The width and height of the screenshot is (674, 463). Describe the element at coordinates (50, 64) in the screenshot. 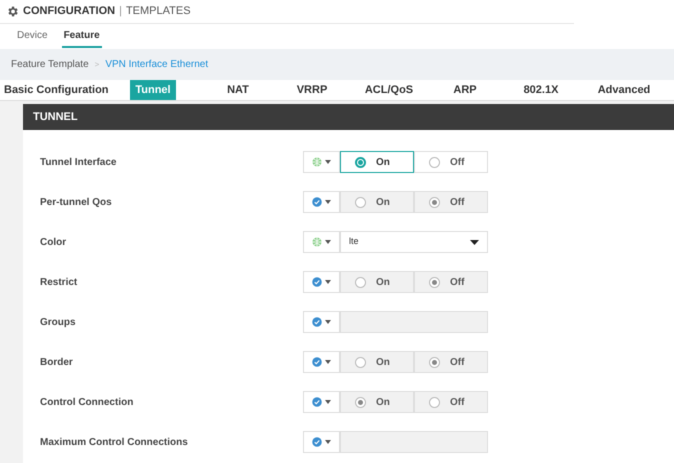

I see `breadcrumb-link: Feature Template` at that location.